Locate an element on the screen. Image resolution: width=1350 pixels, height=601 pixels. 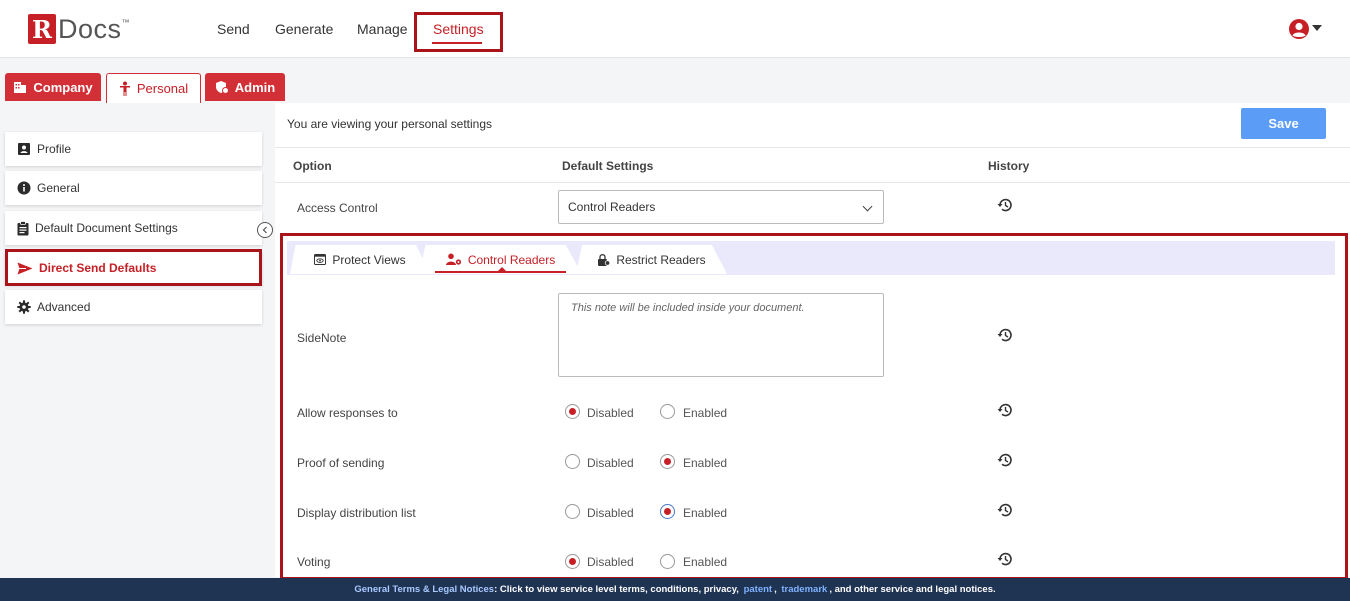
gear-icon is located at coordinates (24, 307).